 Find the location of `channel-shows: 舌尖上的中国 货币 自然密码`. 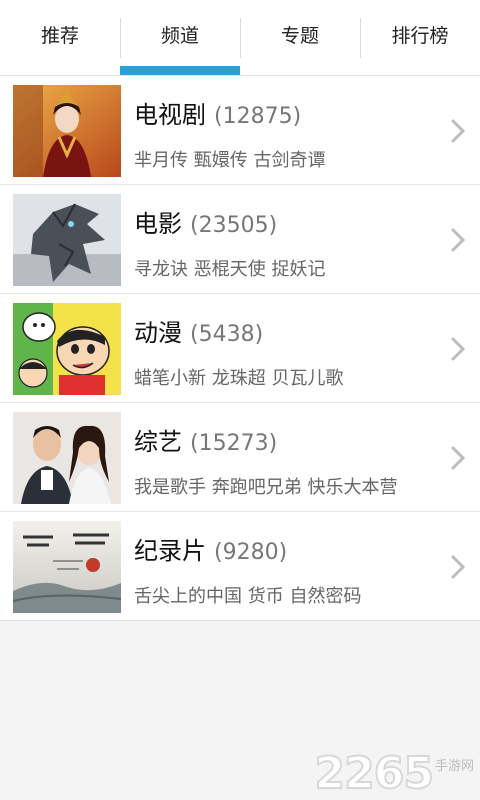

channel-shows: 舌尖上的中国 货币 自然密码 is located at coordinates (248, 596).